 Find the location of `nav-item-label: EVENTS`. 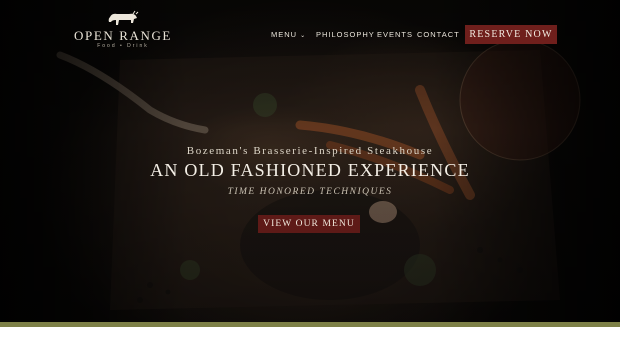

nav-item-label: EVENTS is located at coordinates (395, 34).